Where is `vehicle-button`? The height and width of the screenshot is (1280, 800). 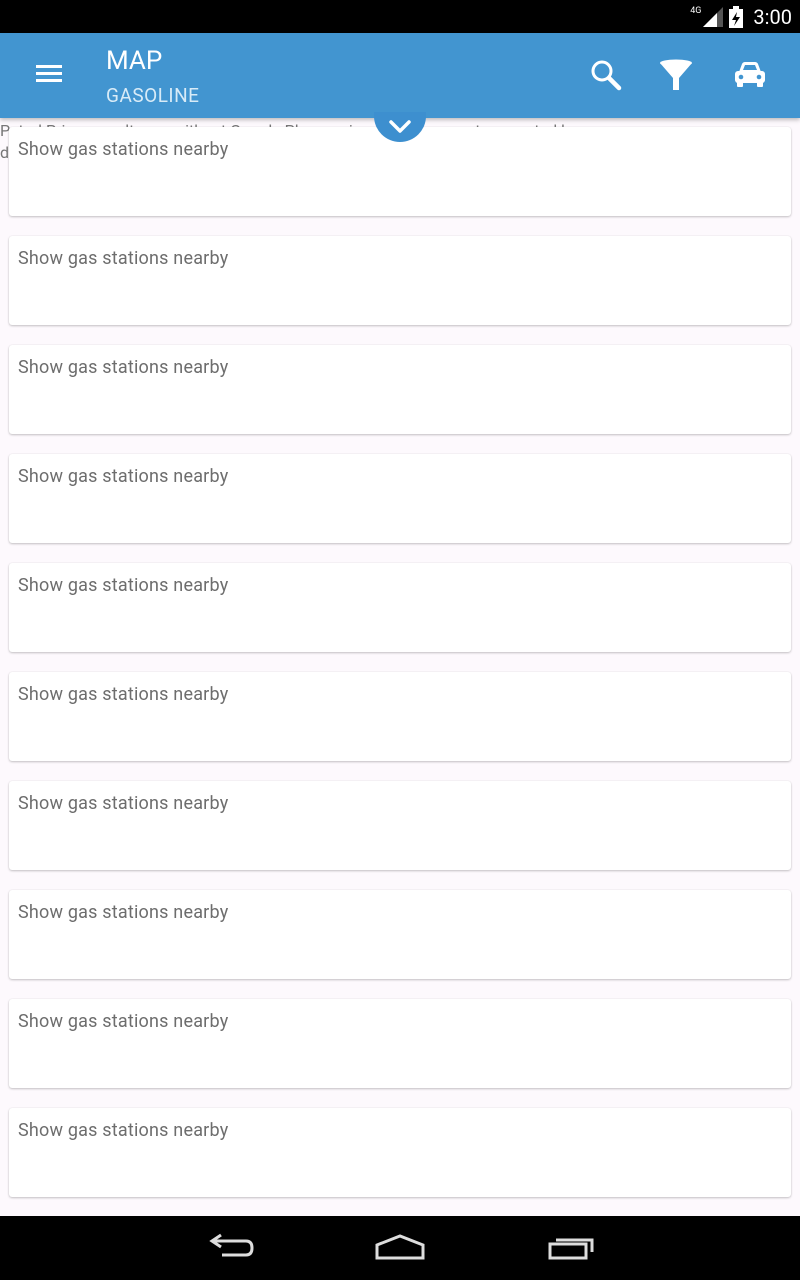
vehicle-button is located at coordinates (750, 75).